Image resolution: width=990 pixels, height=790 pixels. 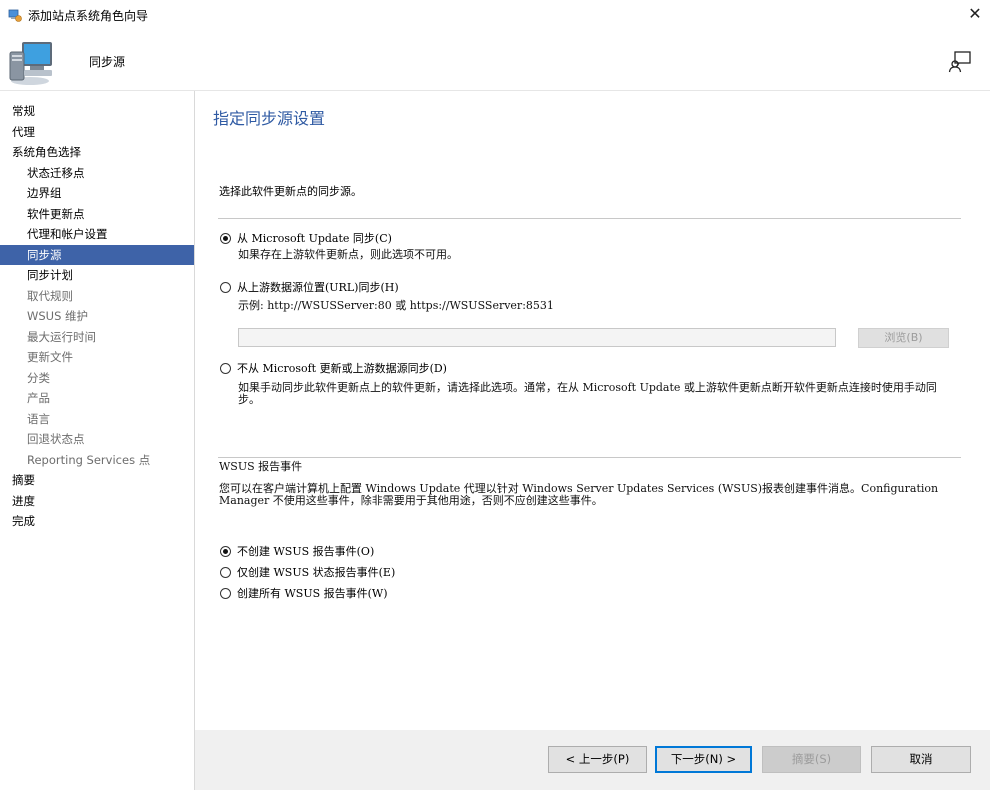 I want to click on sidebar-item-20: 完成, so click(x=97, y=521).